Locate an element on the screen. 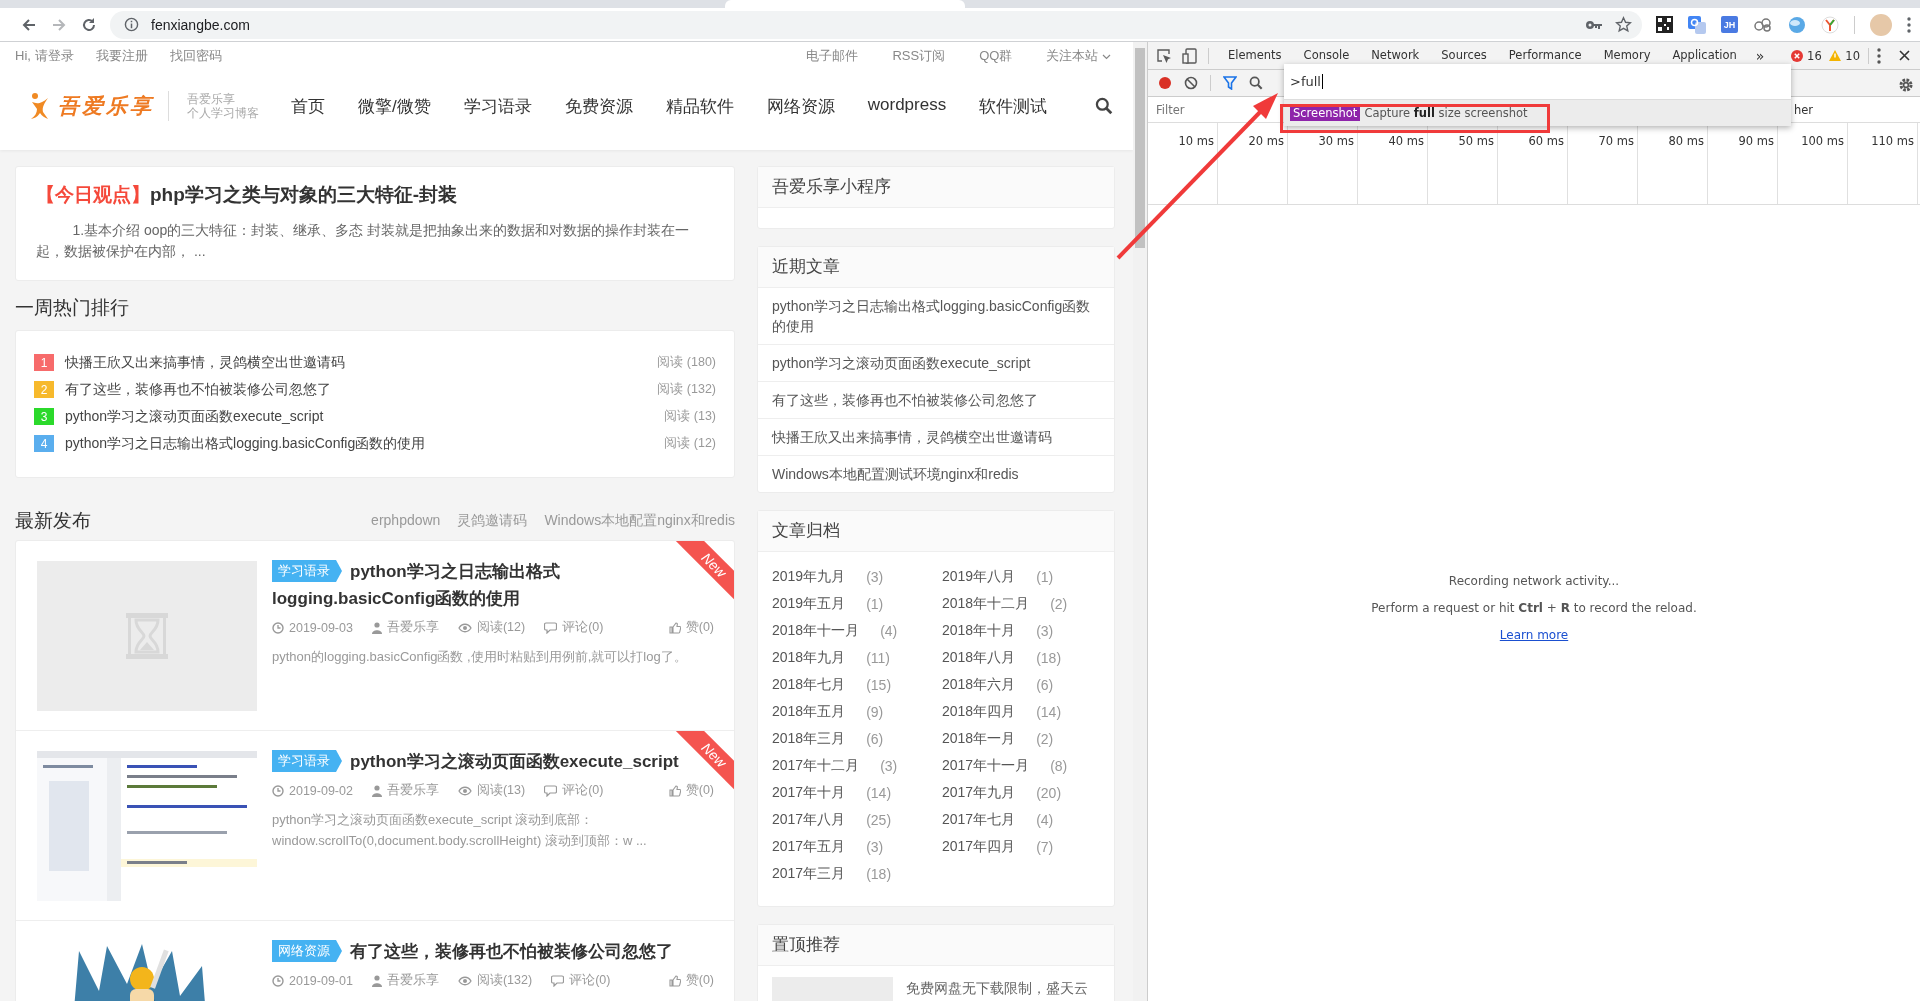 This screenshot has height=1001, width=1920. archive-link: 2018年十月 is located at coordinates (979, 630).